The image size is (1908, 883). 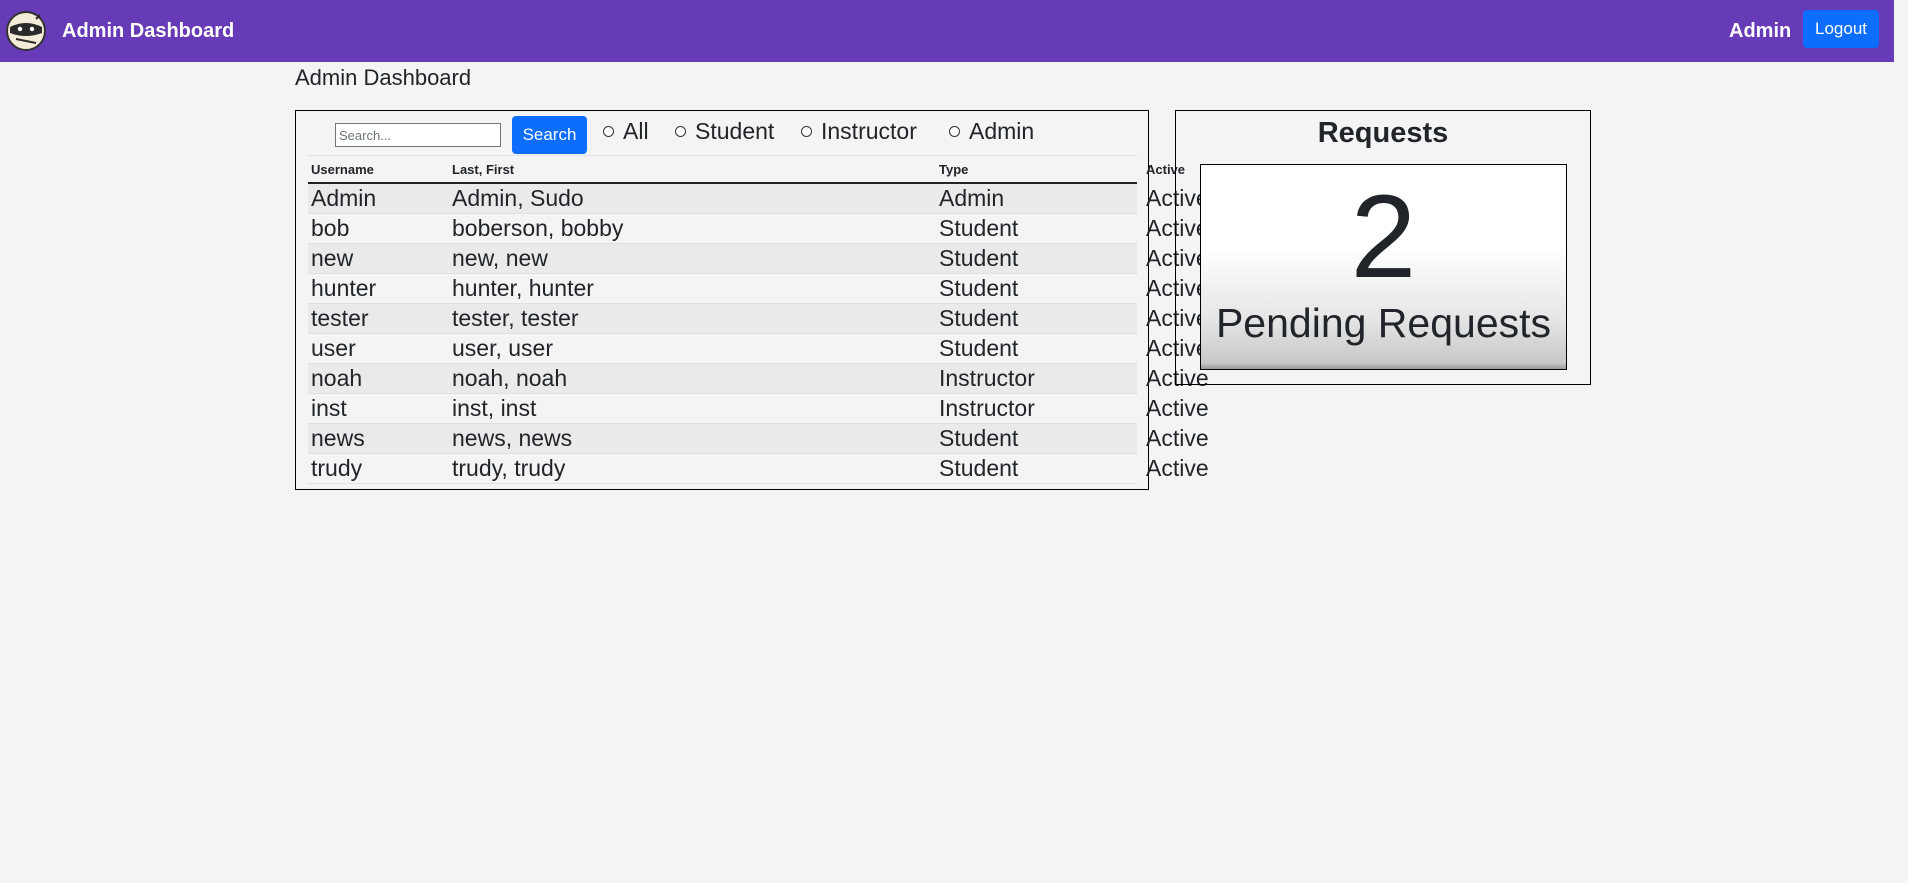 What do you see at coordinates (1383, 133) in the screenshot?
I see `requests-title: Requests` at bounding box center [1383, 133].